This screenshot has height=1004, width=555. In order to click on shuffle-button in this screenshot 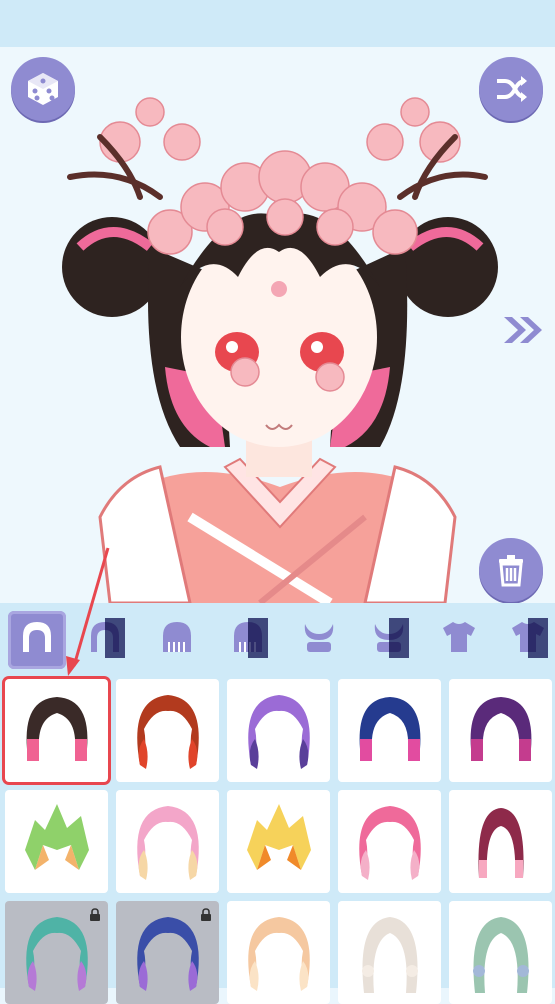, I will do `click(511, 89)`.